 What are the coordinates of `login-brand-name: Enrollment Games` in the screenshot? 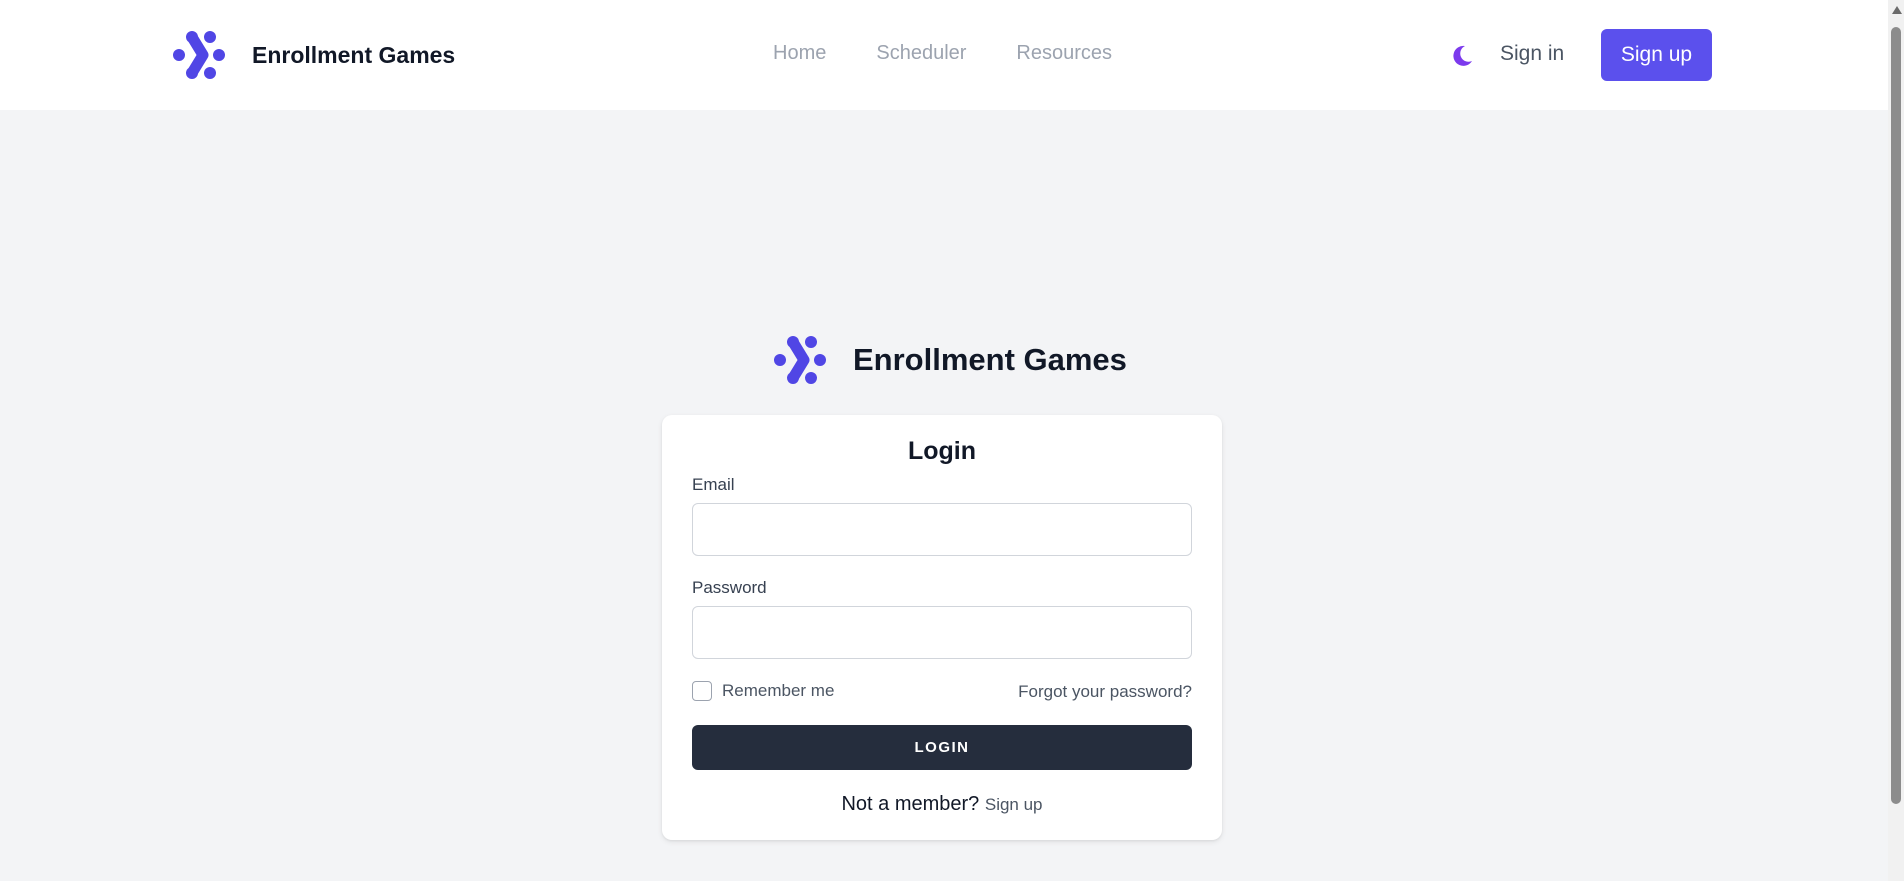 It's located at (990, 359).